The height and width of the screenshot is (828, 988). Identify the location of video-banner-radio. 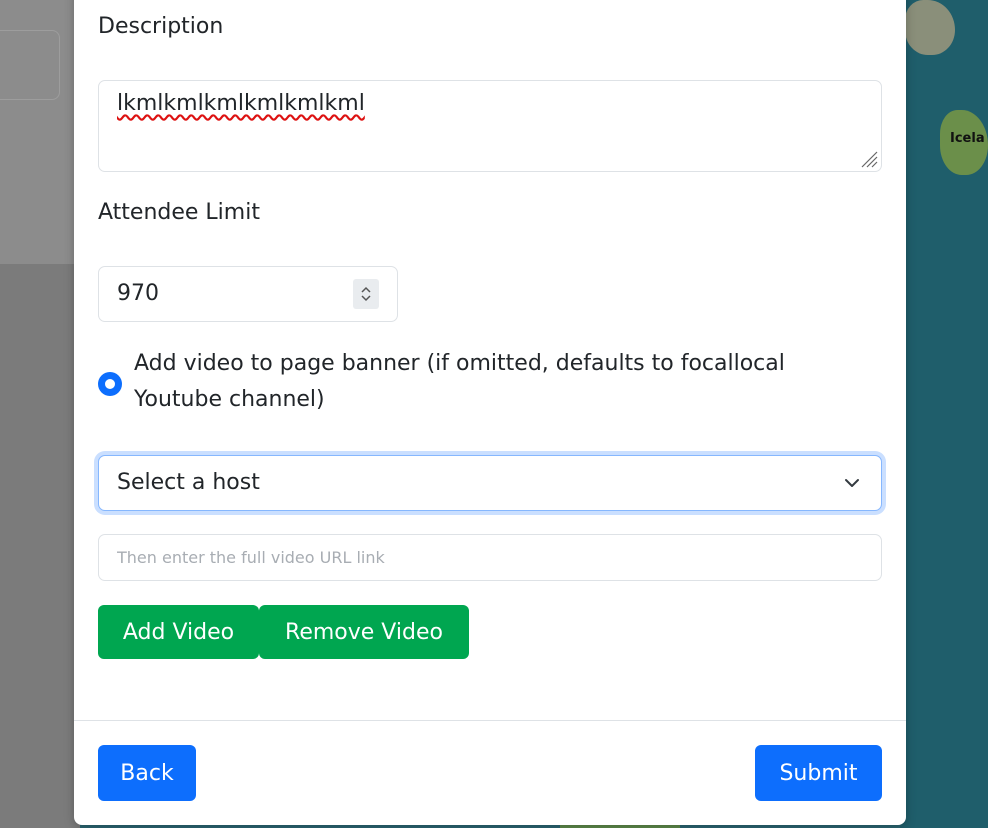
(110, 384).